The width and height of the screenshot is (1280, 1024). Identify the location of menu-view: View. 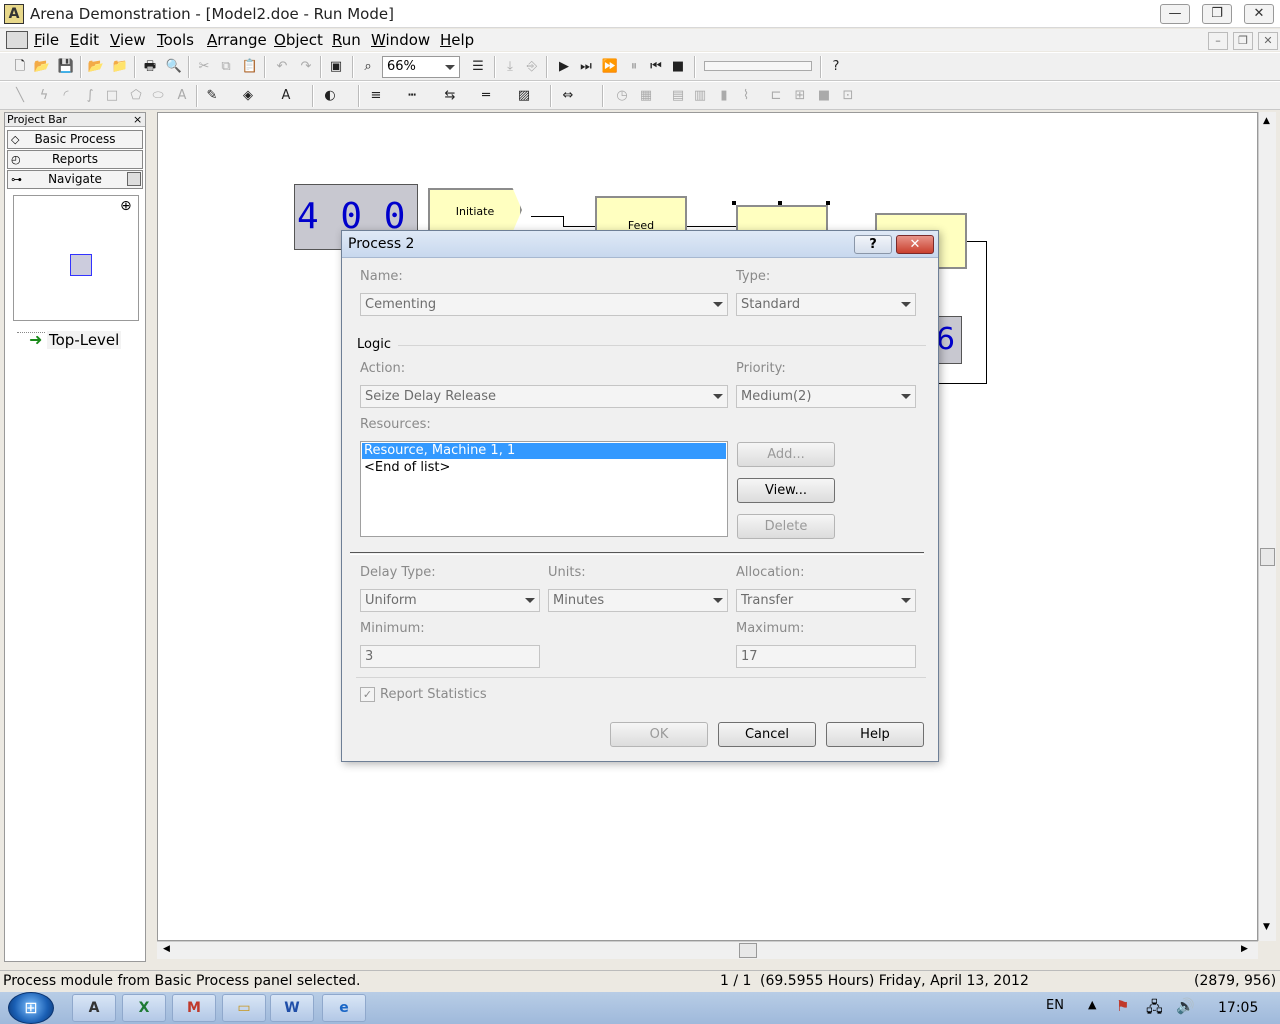
(128, 40).